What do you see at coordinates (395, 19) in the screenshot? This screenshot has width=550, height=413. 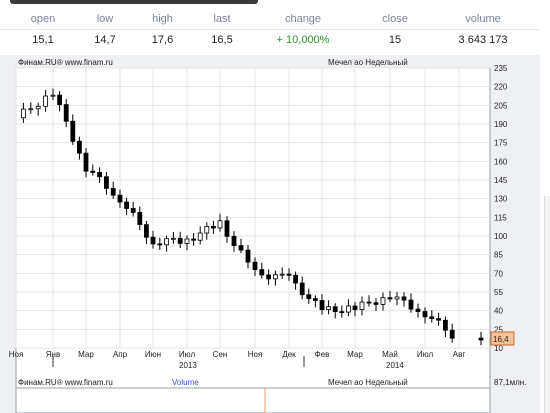 I see `header-close: close` at bounding box center [395, 19].